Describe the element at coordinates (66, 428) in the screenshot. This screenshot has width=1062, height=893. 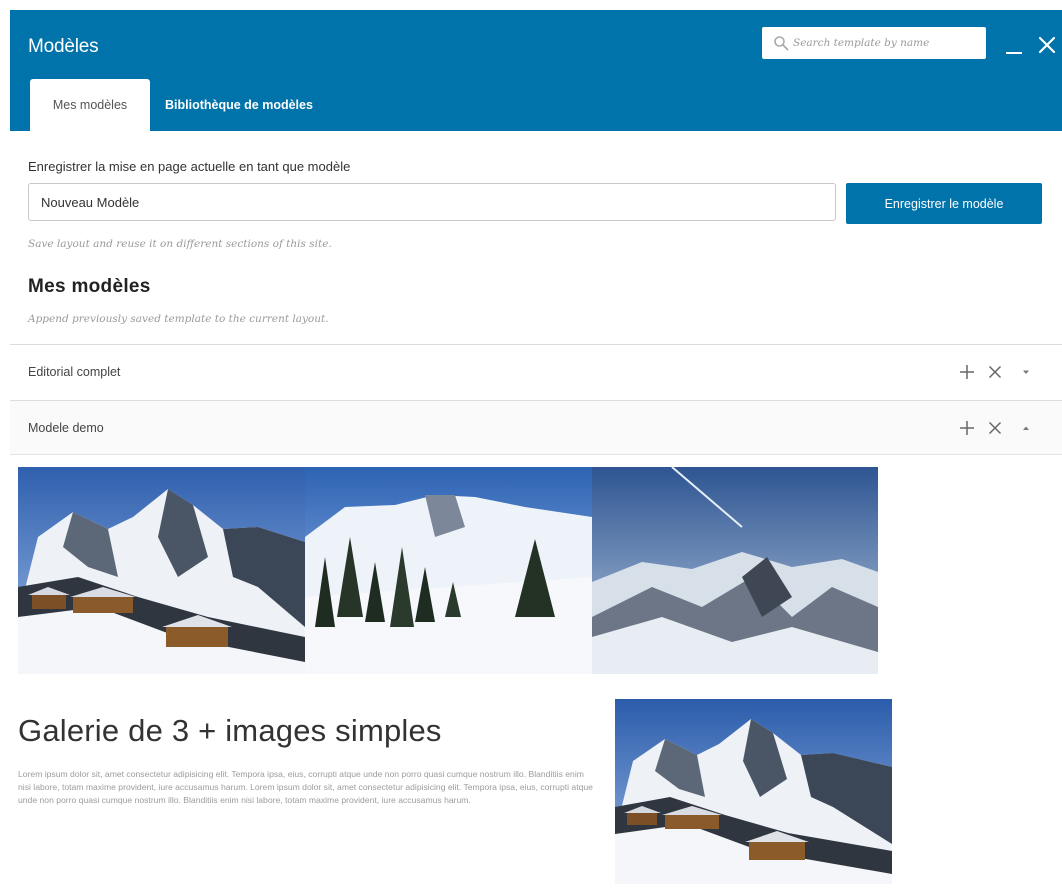
I see `template-name: Modele demo` at that location.